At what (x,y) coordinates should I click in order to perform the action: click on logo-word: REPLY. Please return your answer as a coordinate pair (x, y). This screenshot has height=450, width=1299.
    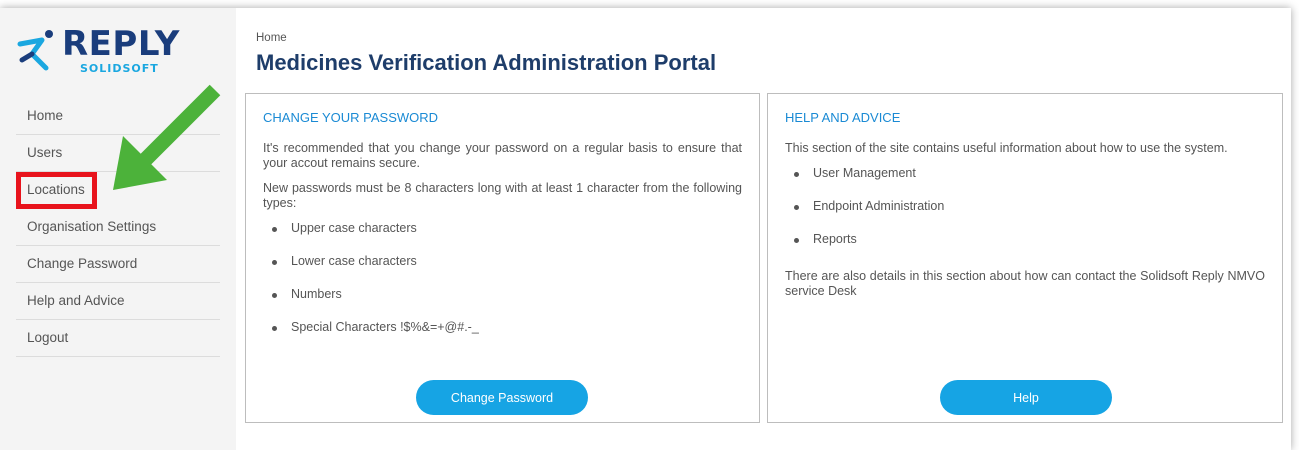
    Looking at the image, I should click on (121, 44).